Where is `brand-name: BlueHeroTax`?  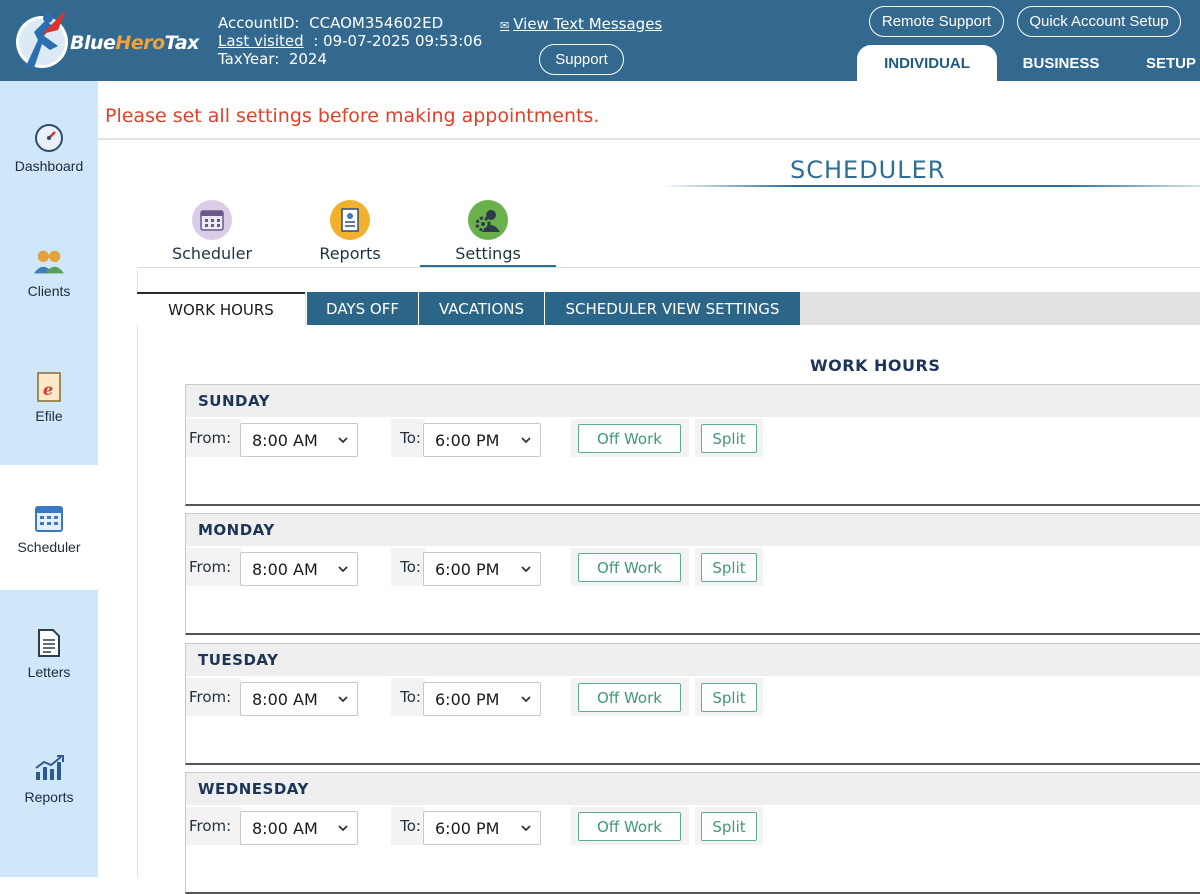 brand-name: BlueHeroTax is located at coordinates (134, 43).